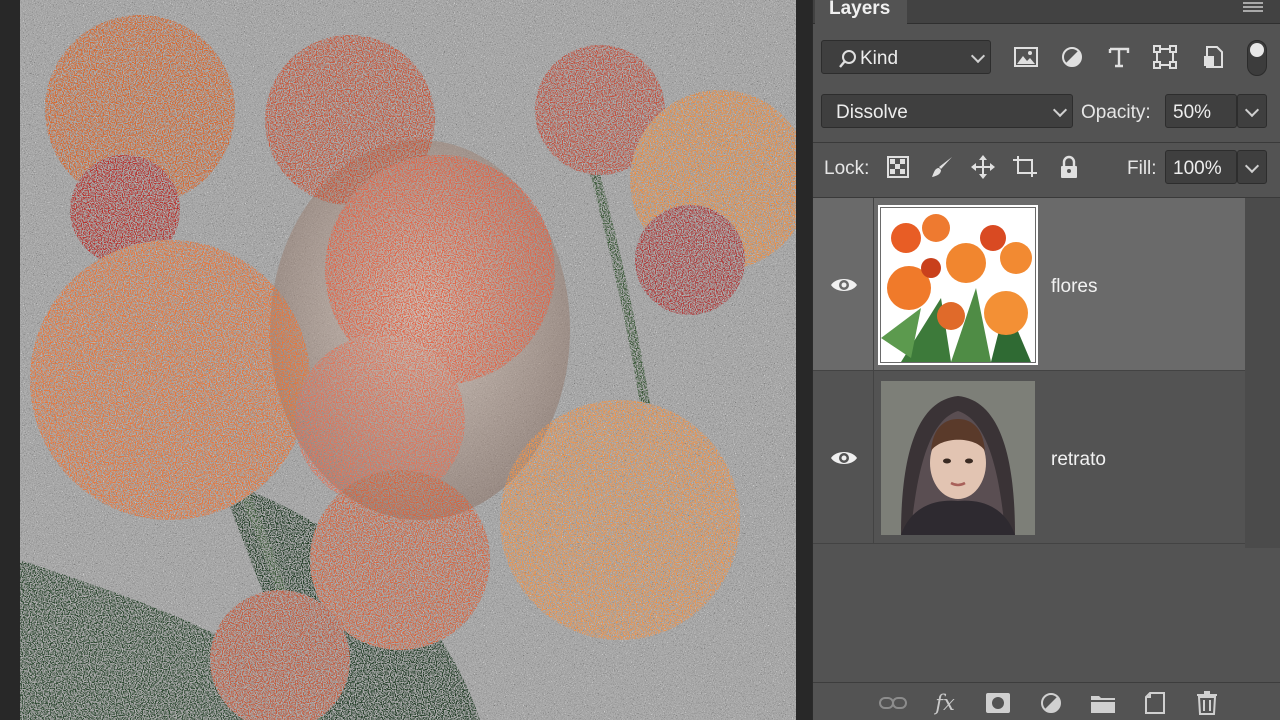 This screenshot has height=720, width=1280. I want to click on filter-toggle, so click(1257, 58).